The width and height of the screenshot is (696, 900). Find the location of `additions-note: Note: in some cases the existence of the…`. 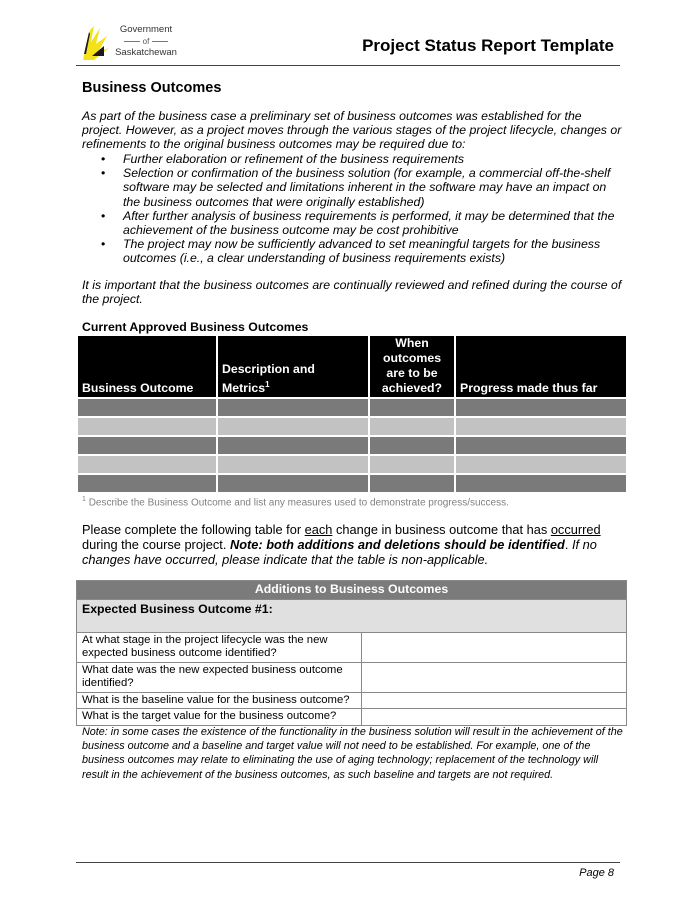

additions-note: Note: in some cases the existence of the… is located at coordinates (352, 753).